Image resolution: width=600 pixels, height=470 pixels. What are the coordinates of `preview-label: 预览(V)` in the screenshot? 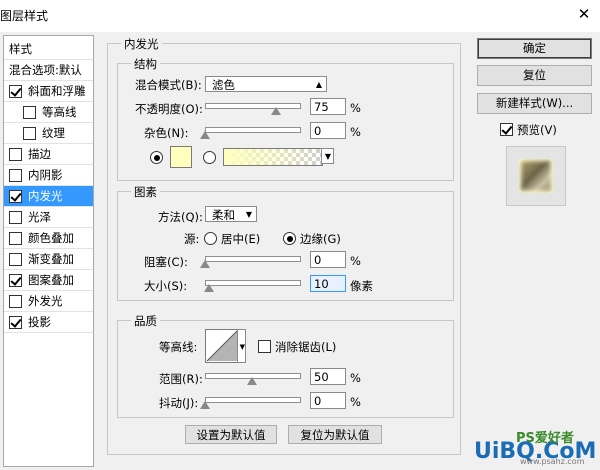 It's located at (537, 130).